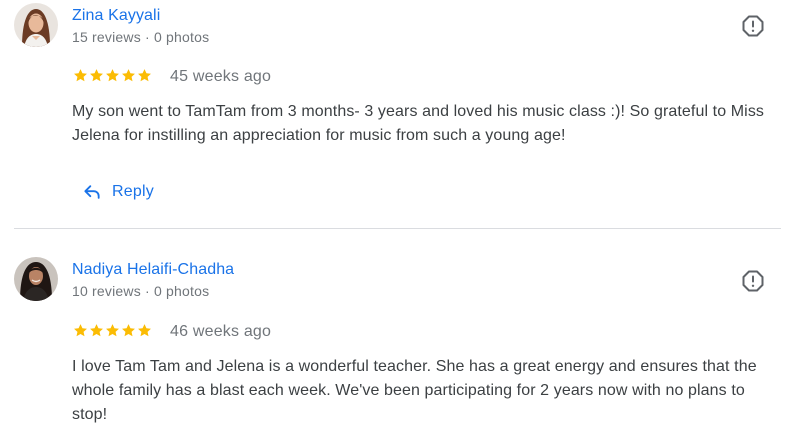 This screenshot has height=433, width=791. I want to click on reply-label: Reply, so click(133, 191).